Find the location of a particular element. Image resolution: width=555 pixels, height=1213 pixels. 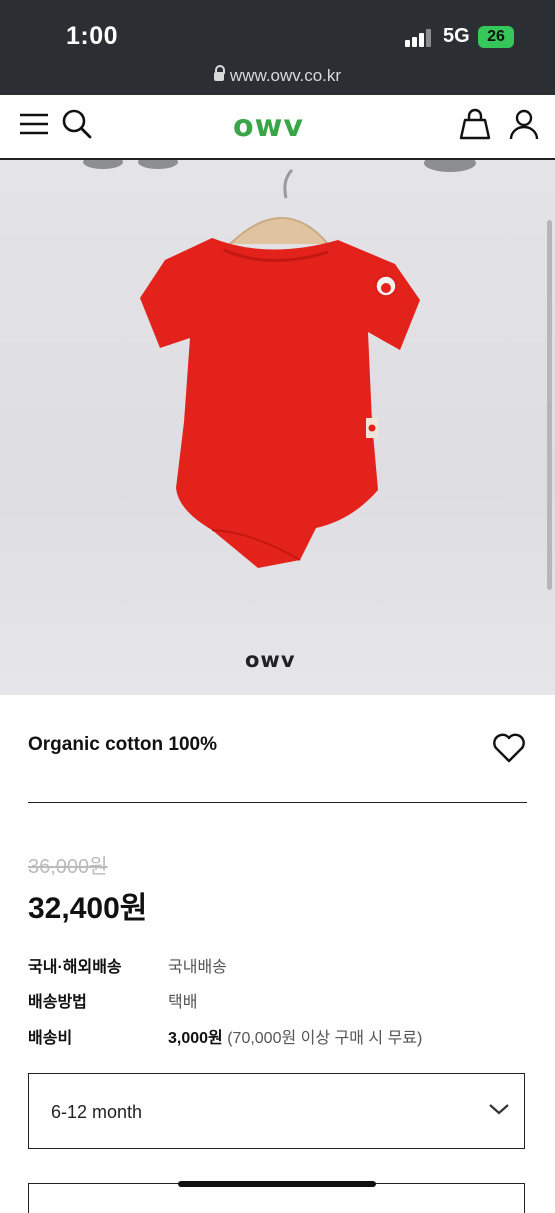

address-bar: www.owv.co.kr is located at coordinates (277, 75).